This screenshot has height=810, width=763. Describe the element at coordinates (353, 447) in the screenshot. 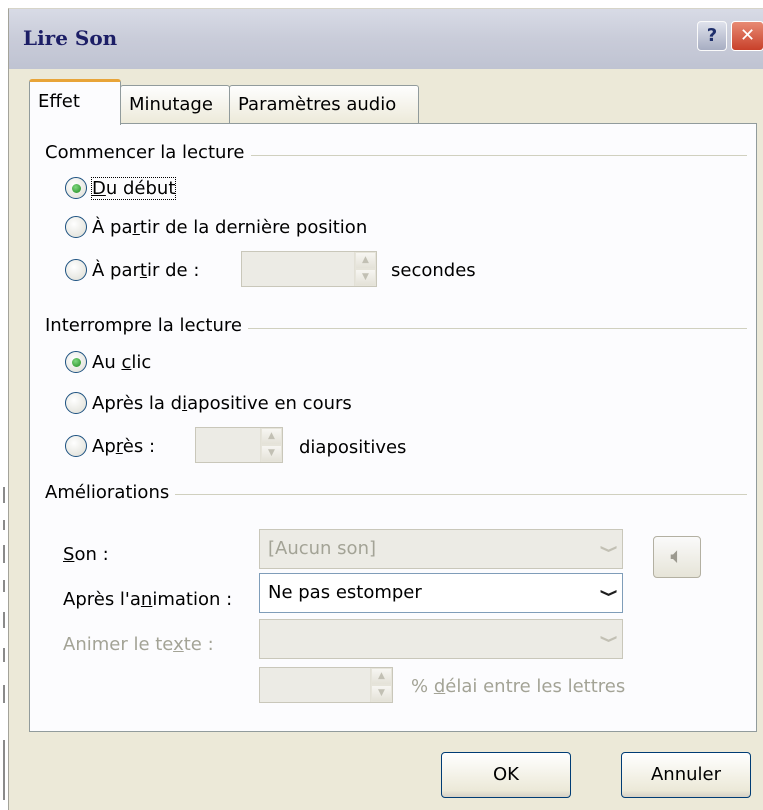

I see `slides-unit-label: diapositives` at that location.